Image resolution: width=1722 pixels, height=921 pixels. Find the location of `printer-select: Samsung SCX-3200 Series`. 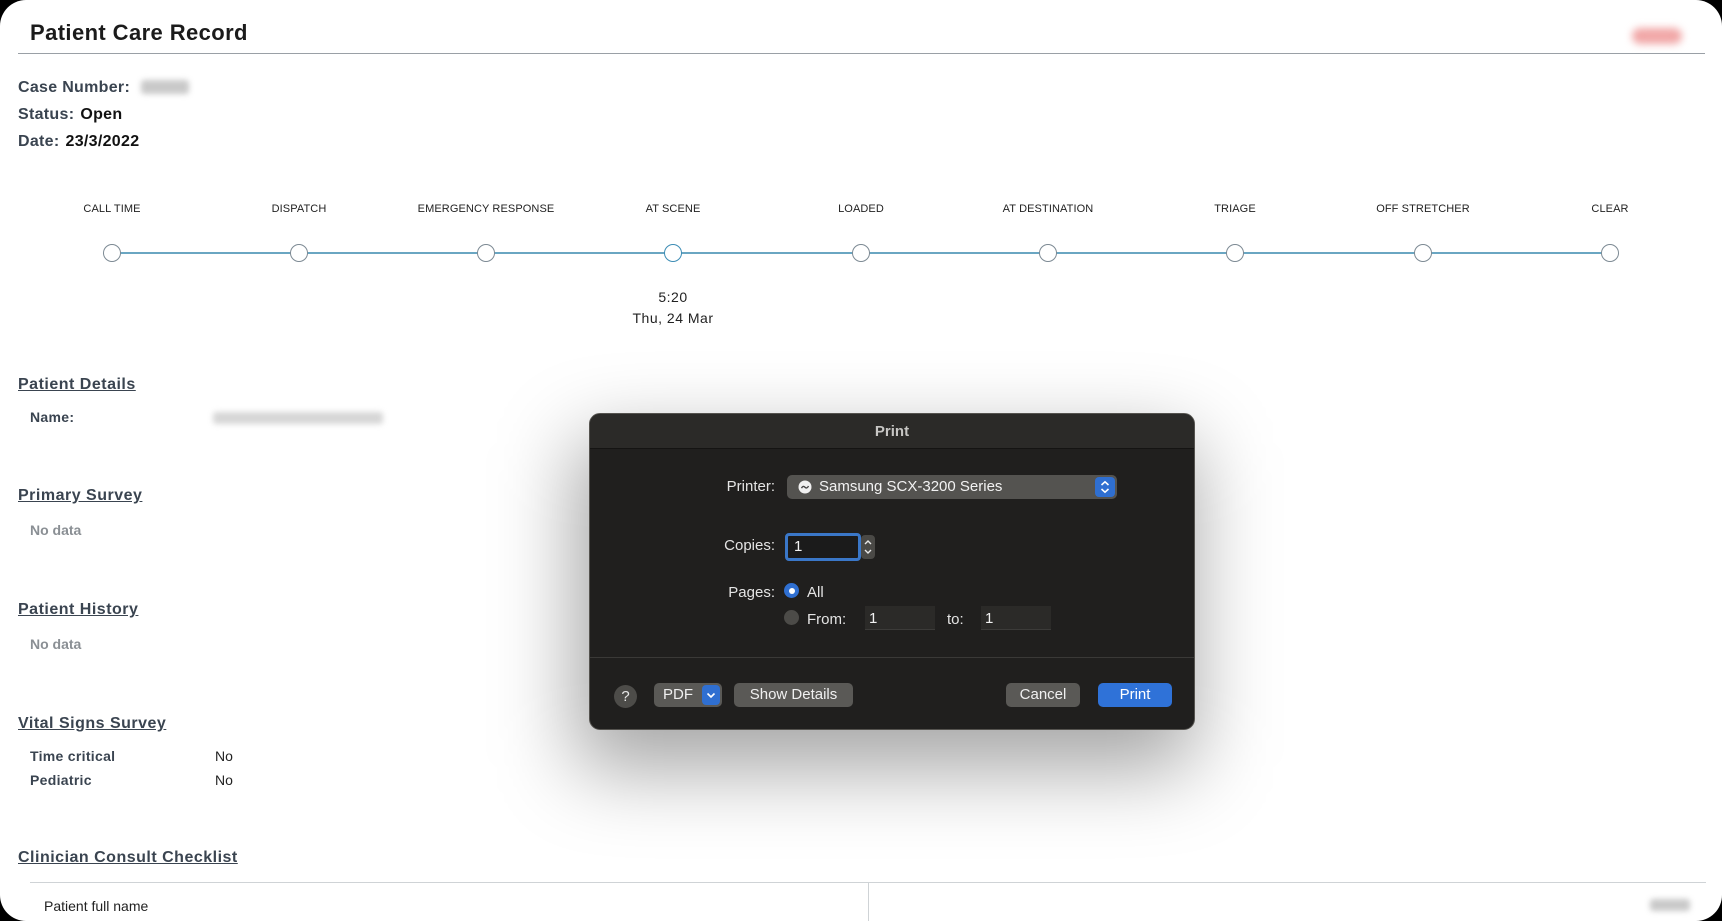

printer-select: Samsung SCX-3200 Series is located at coordinates (952, 487).